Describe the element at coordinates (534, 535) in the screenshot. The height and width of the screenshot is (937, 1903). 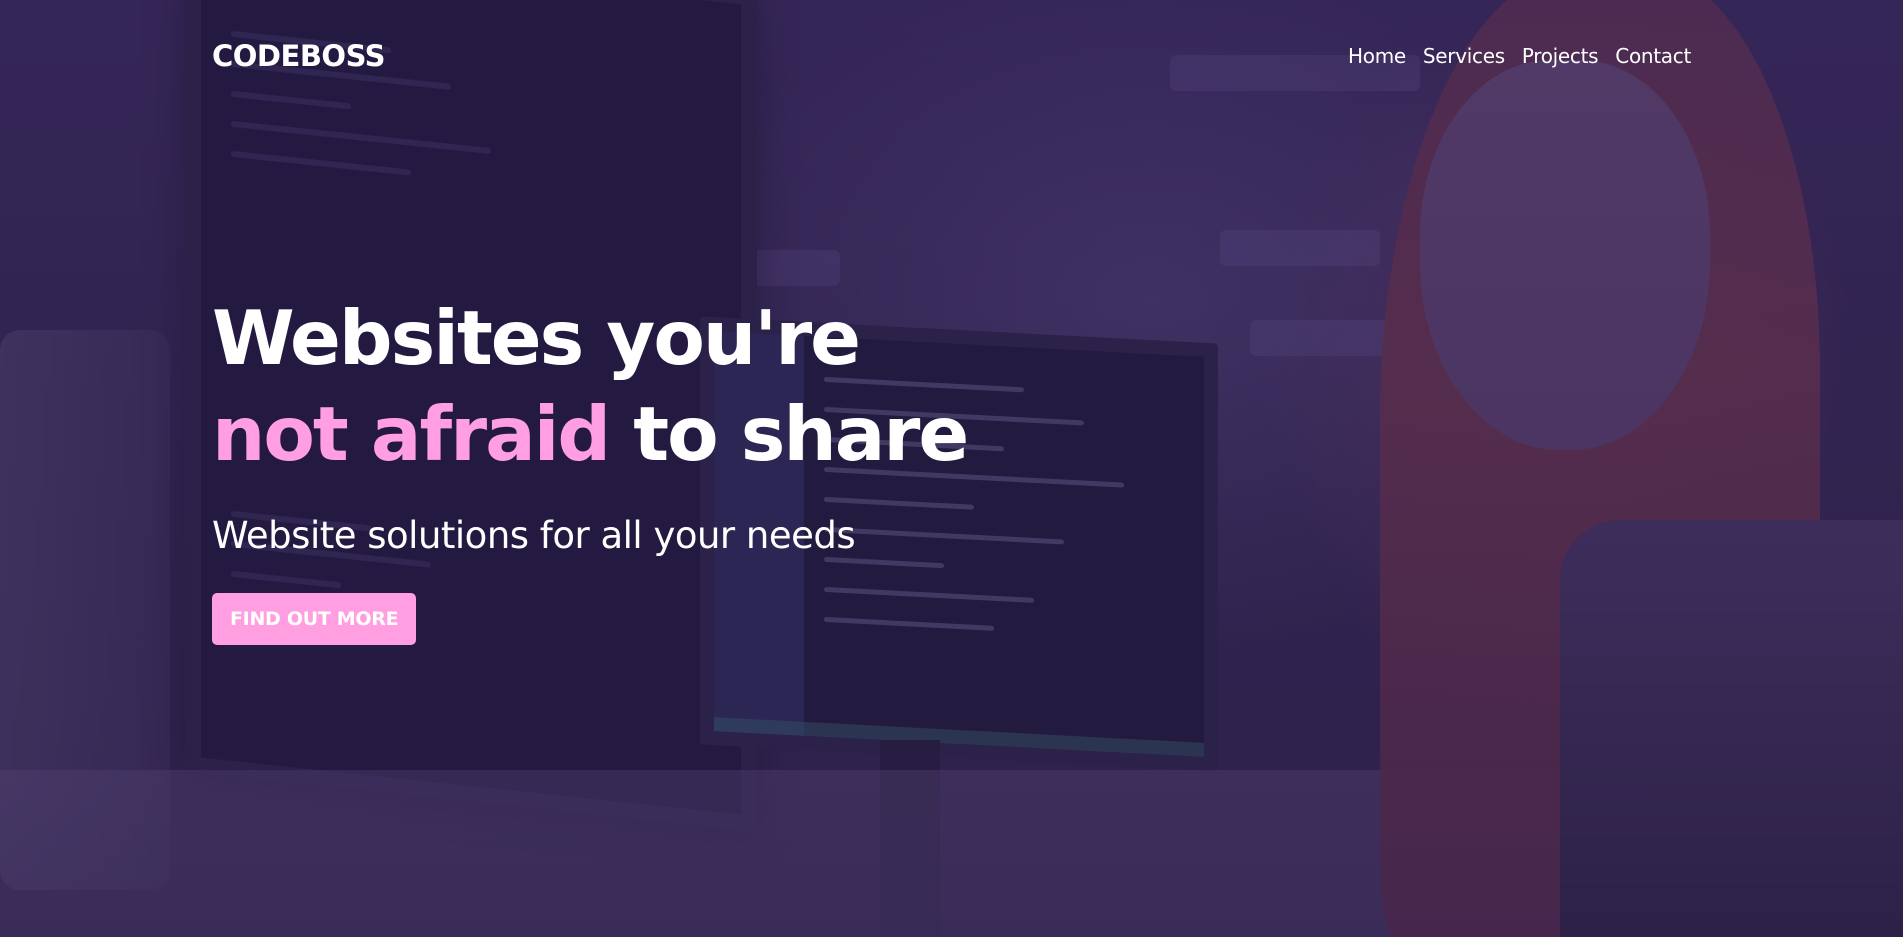
I see `hero-subheadline: Website solutions for all your needs` at that location.